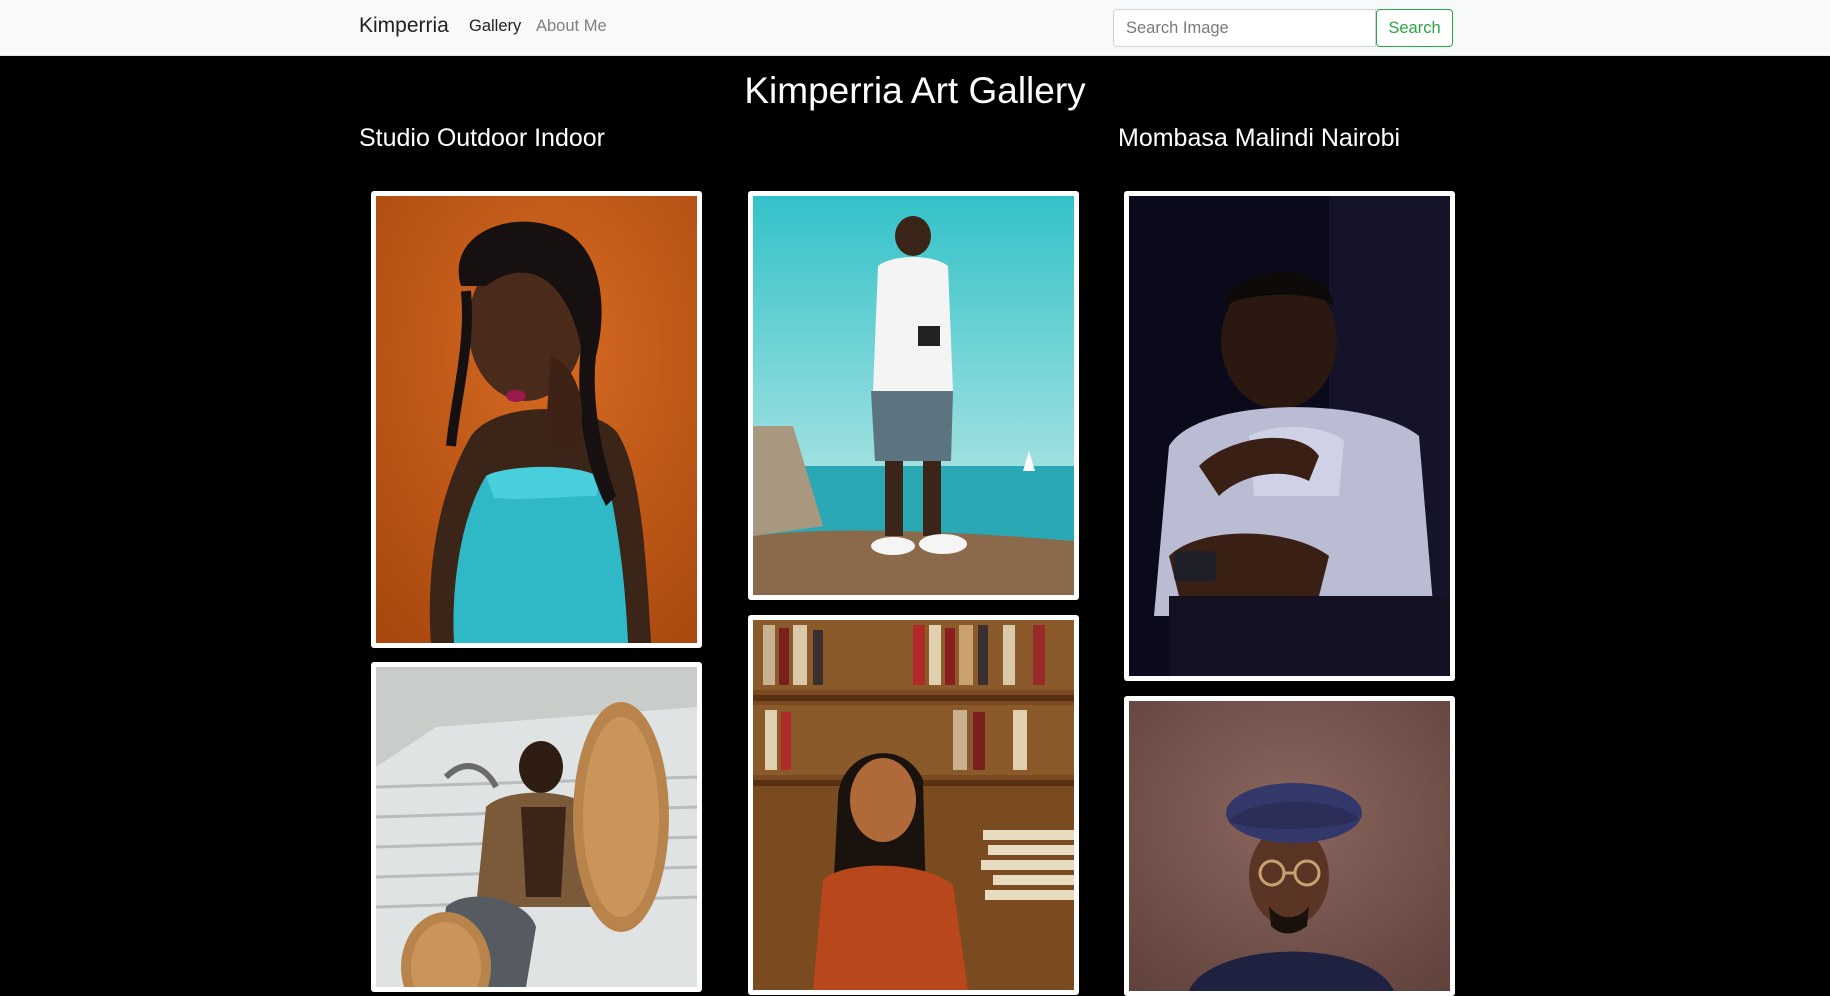 Image resolution: width=1830 pixels, height=996 pixels. I want to click on photo-man-sneaker-soles, so click(536, 827).